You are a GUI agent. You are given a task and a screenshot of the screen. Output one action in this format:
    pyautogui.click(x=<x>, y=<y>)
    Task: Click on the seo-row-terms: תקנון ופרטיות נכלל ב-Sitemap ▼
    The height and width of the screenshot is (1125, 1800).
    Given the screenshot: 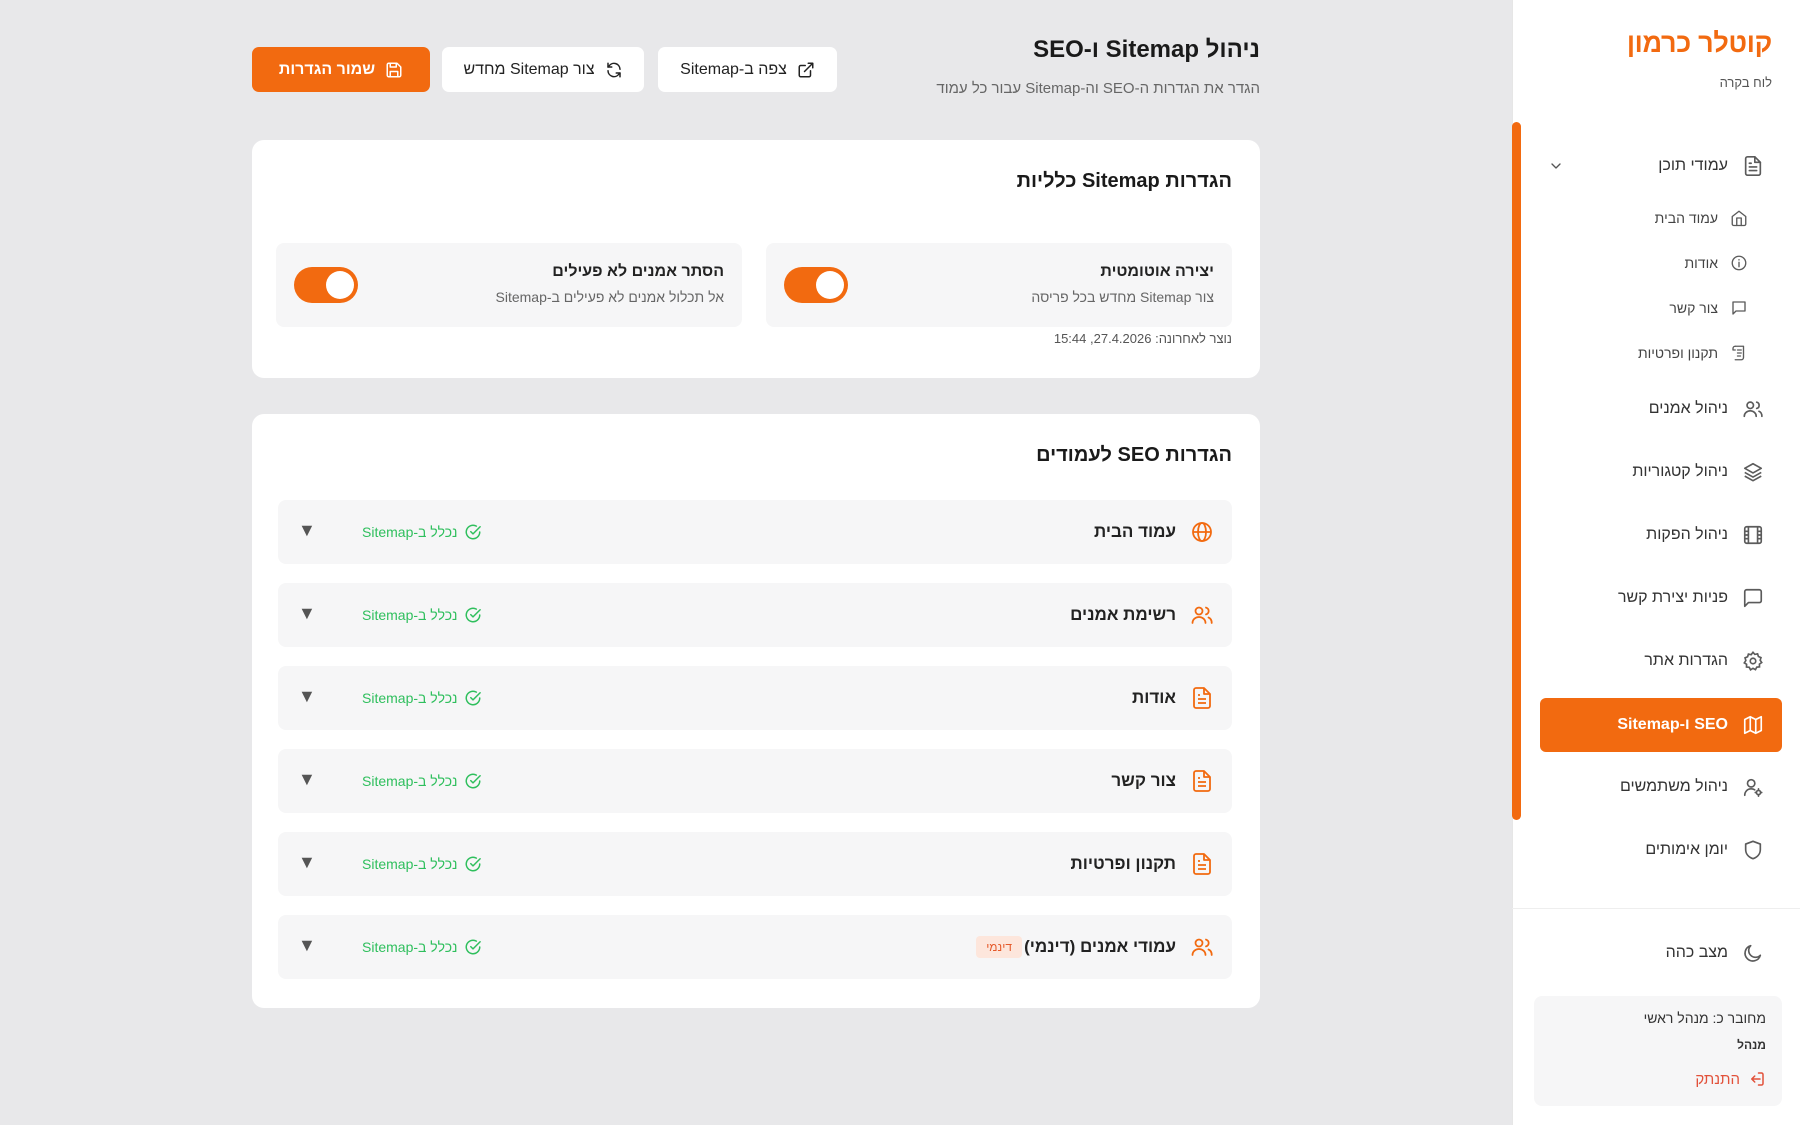 What is the action you would take?
    pyautogui.click(x=755, y=864)
    